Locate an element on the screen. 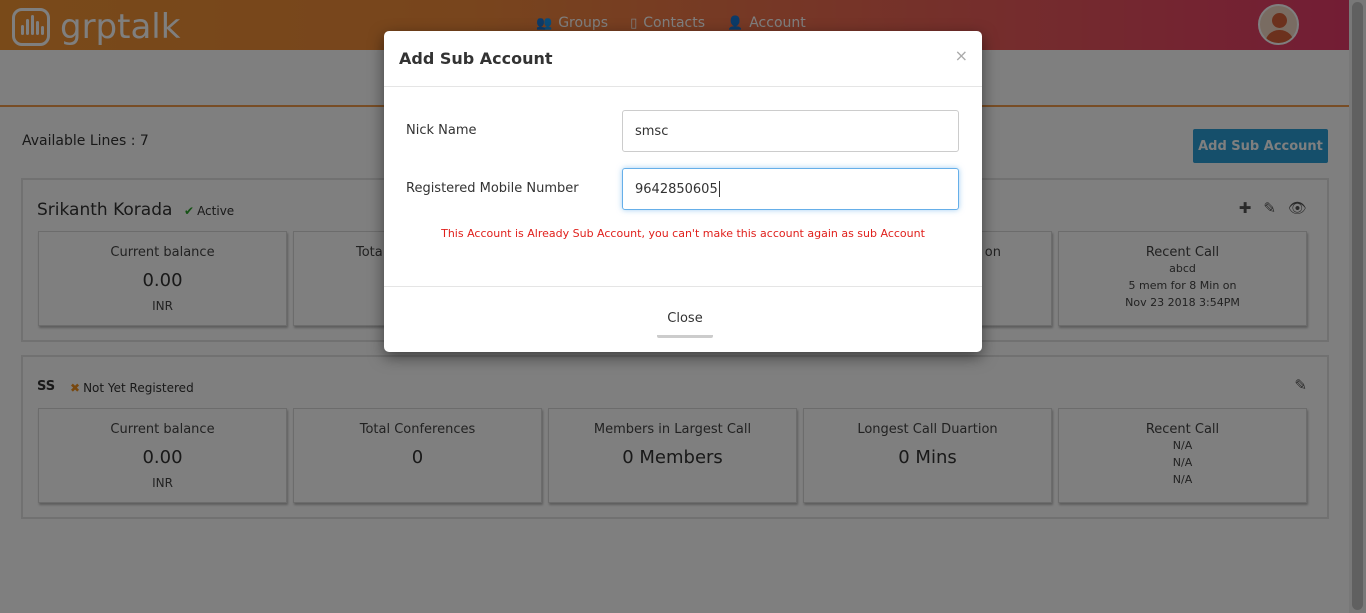 The width and height of the screenshot is (1366, 613). mobile-number-input: 9642850605 is located at coordinates (790, 189).